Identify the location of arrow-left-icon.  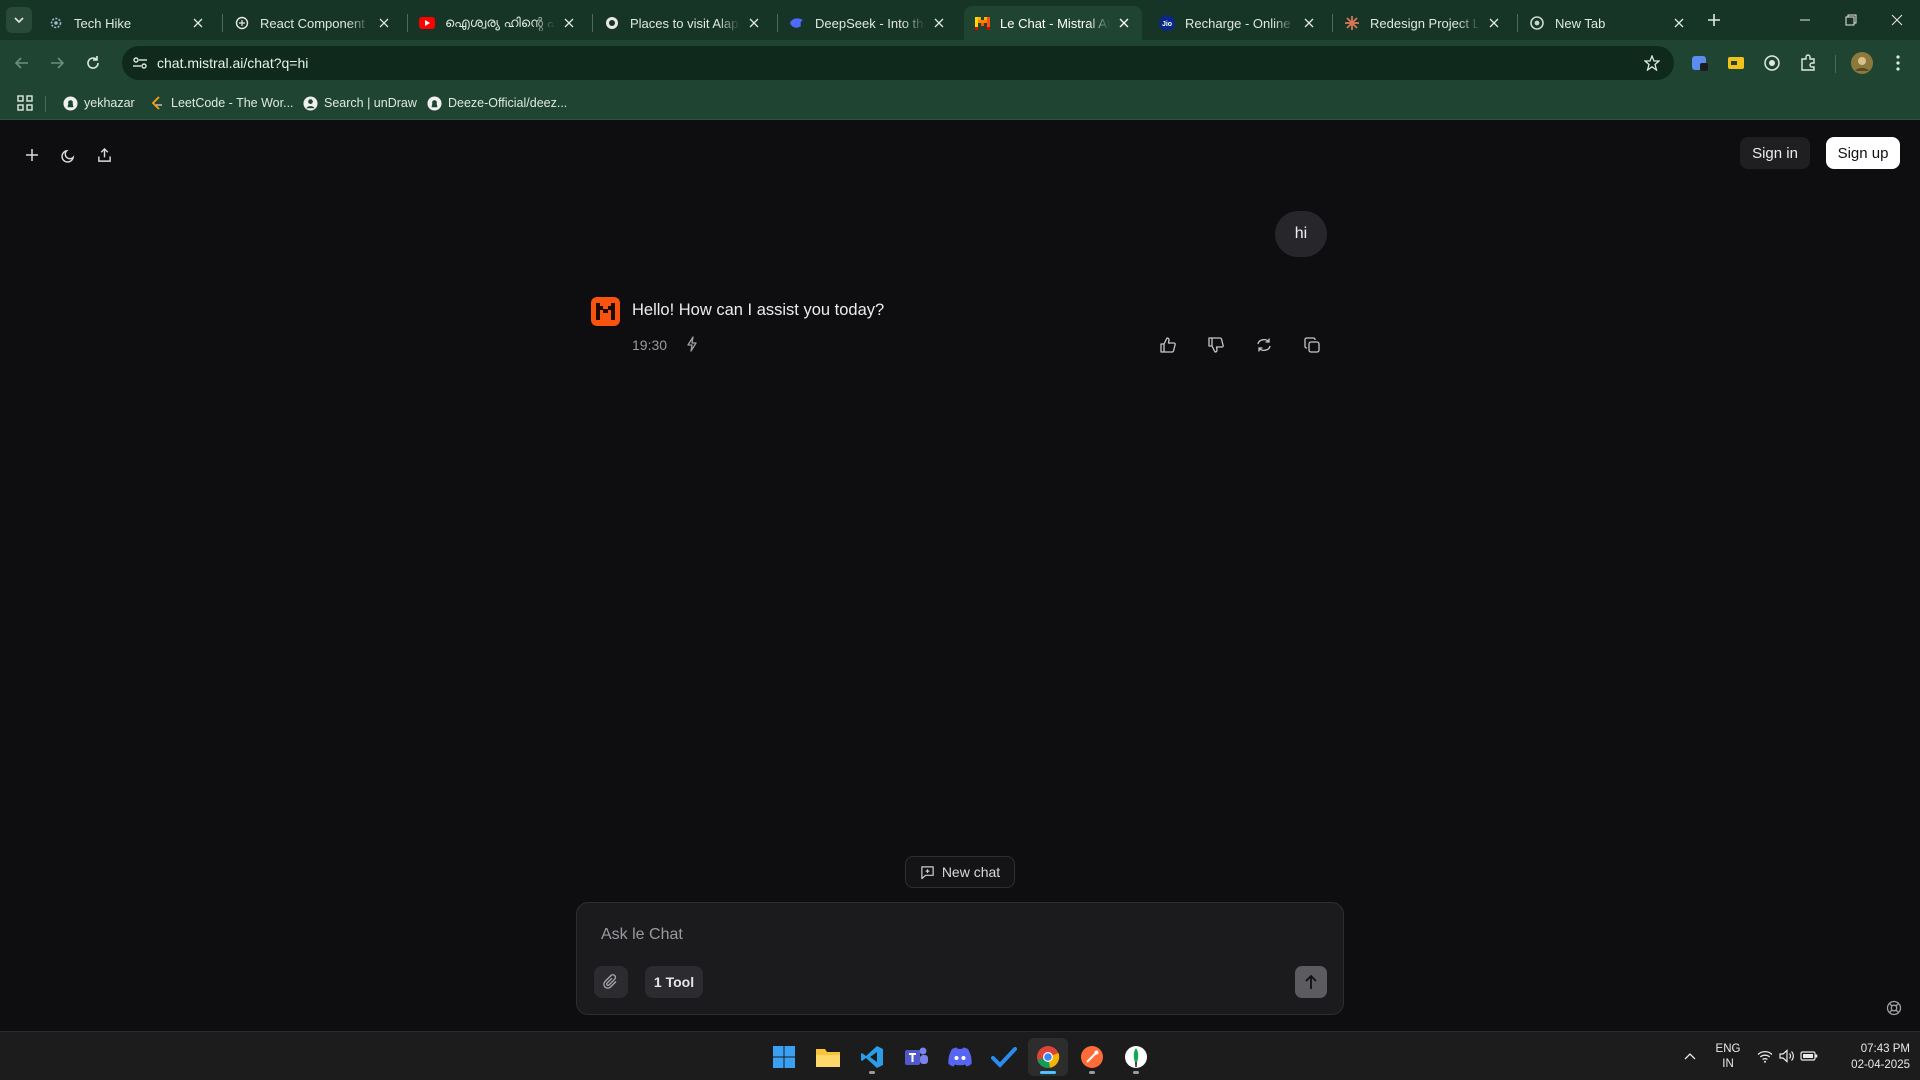
(21, 63).